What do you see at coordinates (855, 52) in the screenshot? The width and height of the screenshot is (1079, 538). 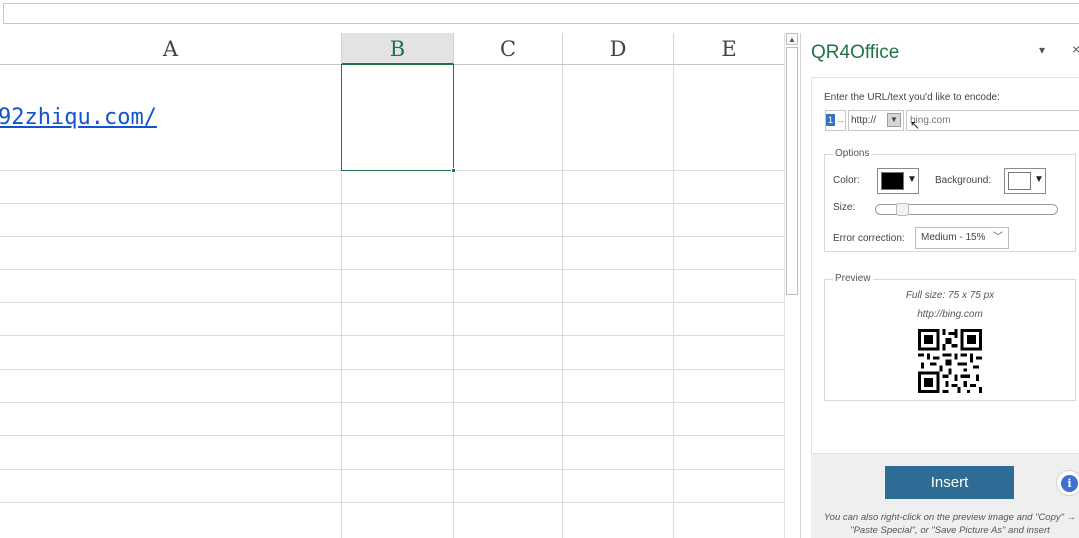 I see `pane-title: QR4Office` at bounding box center [855, 52].